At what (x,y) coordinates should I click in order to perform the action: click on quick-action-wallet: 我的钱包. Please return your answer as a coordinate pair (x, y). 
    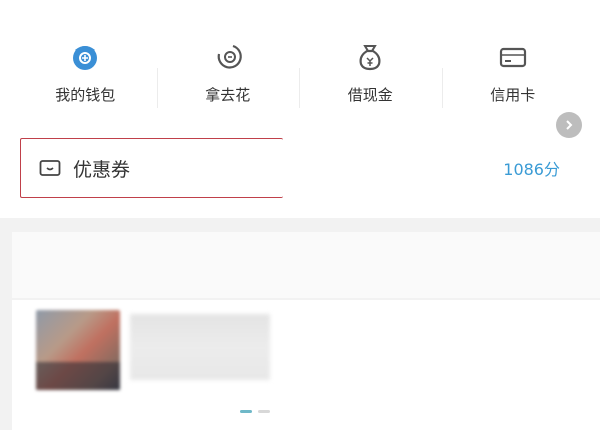
    Looking at the image, I should click on (85, 74).